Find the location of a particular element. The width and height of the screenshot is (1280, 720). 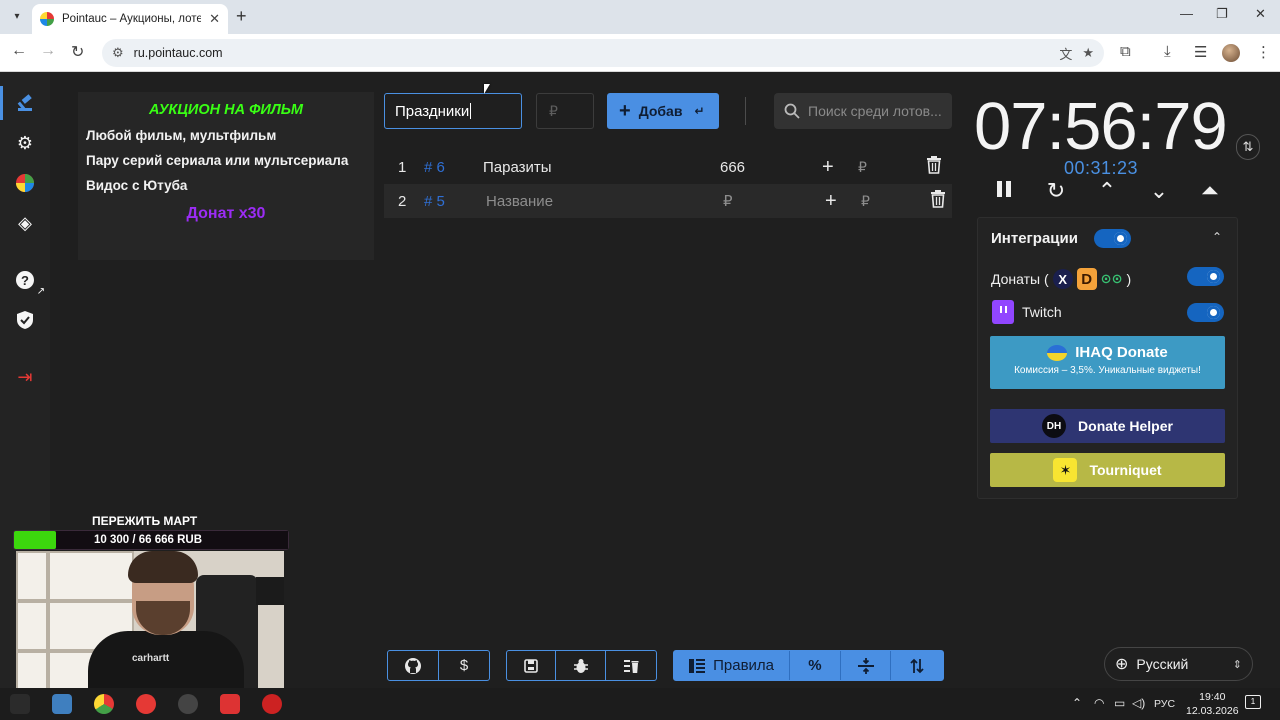

new-tab-icon: + is located at coordinates (241, 16).